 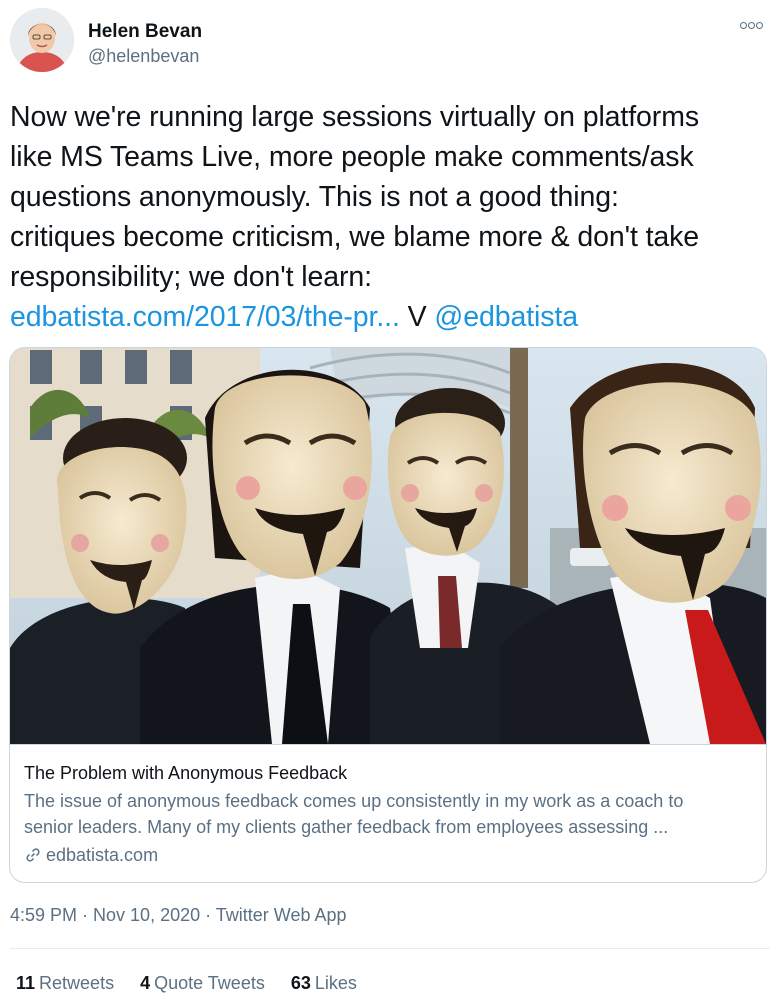 What do you see at coordinates (102, 855) in the screenshot?
I see `card-domain-text: edbatista.com` at bounding box center [102, 855].